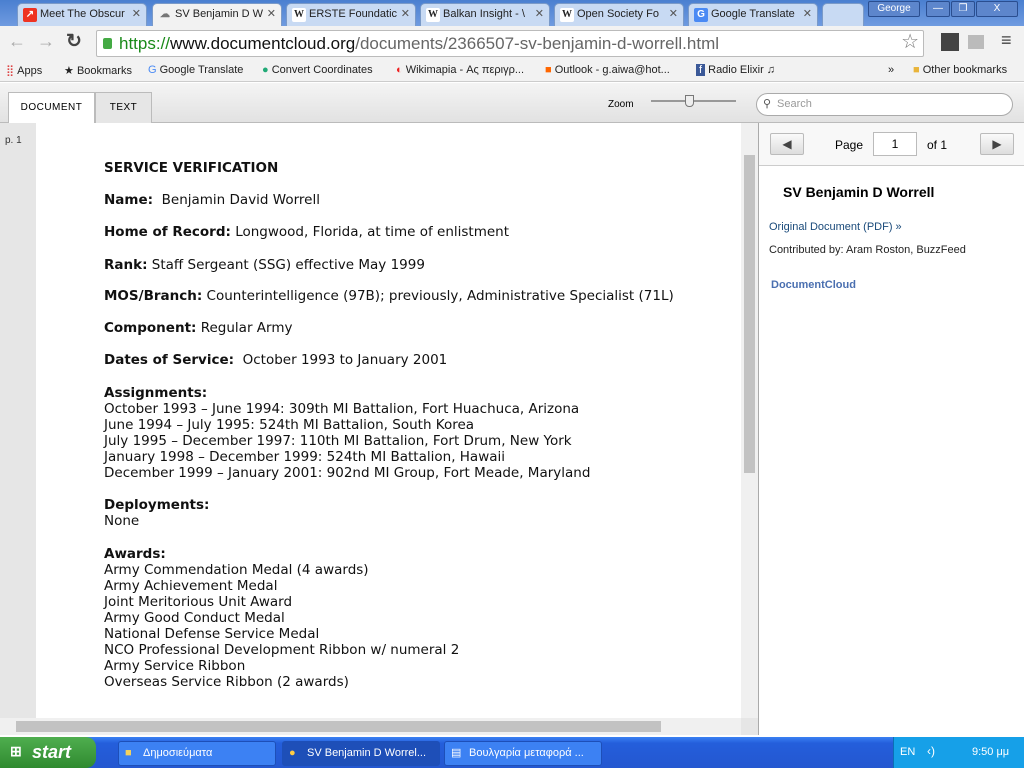 This screenshot has width=1024, height=768. Describe the element at coordinates (787, 144) in the screenshot. I see `previous-page-button: ◀` at that location.